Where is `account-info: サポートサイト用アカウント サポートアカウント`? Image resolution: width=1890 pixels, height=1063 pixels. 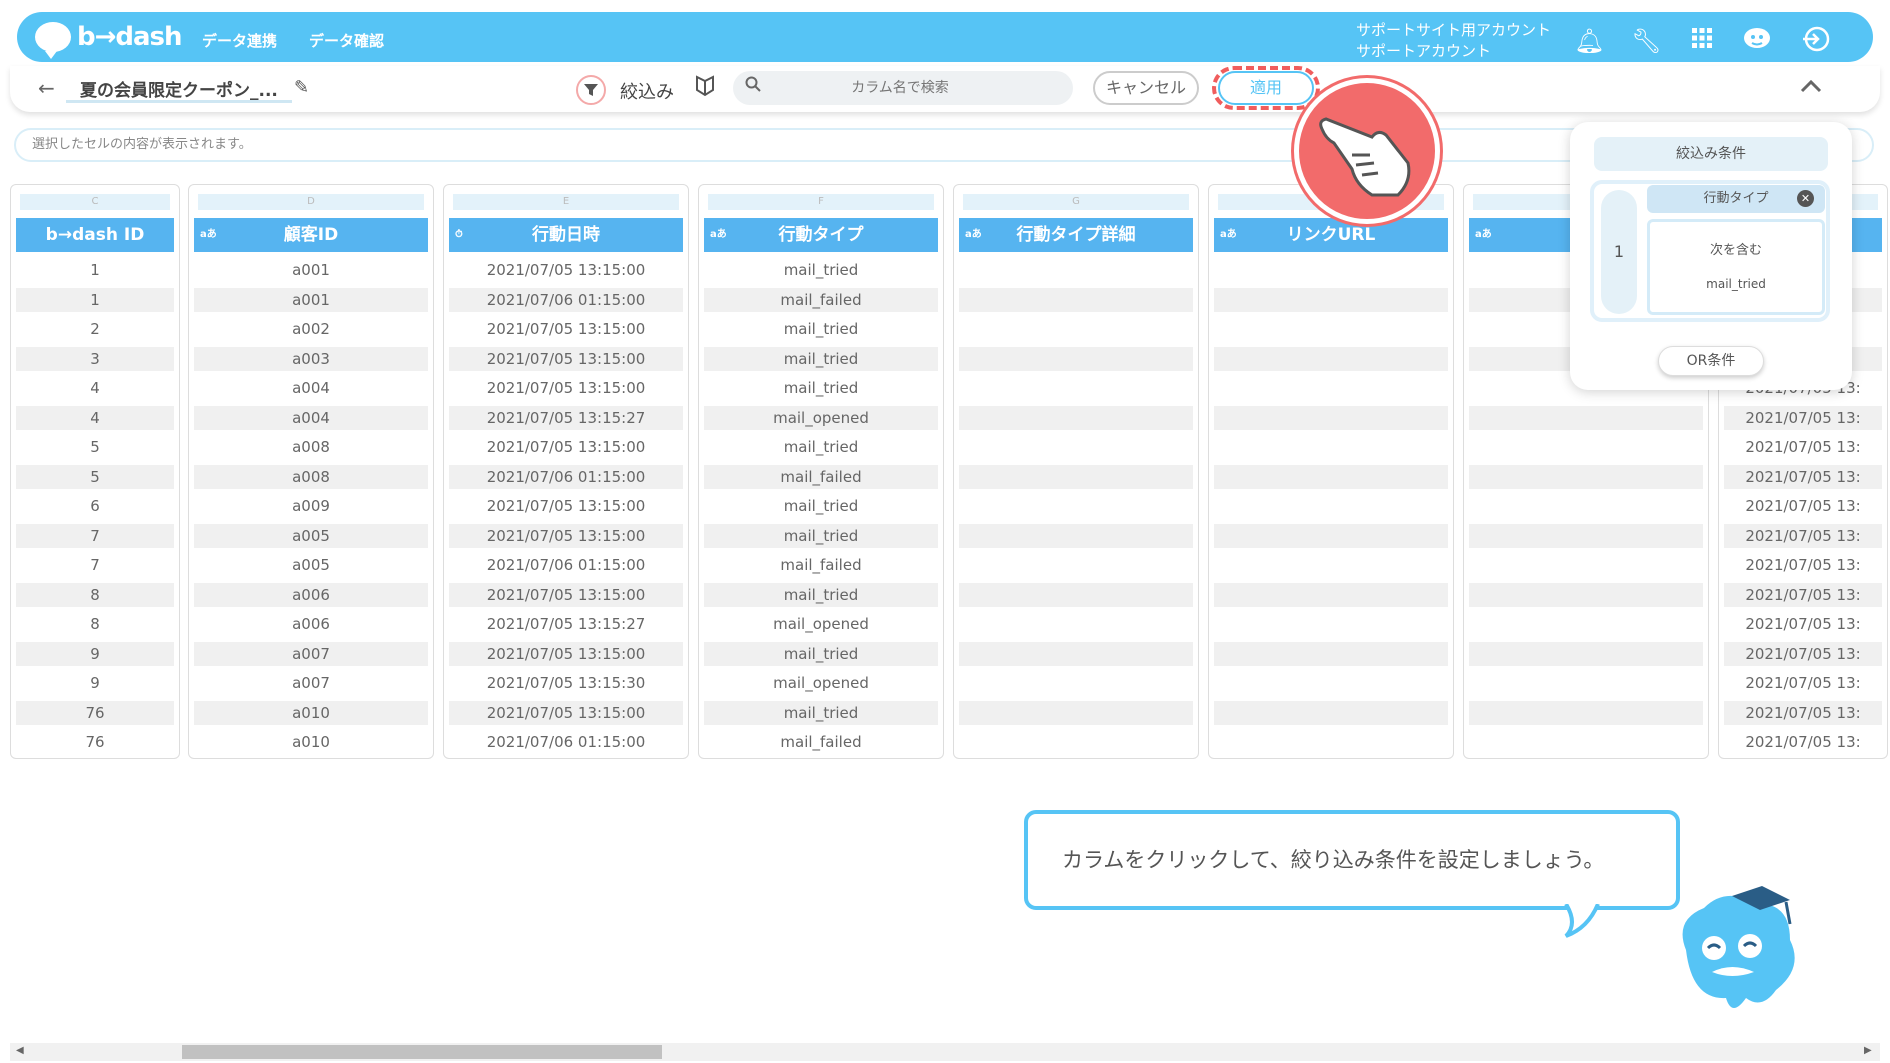
account-info: サポートサイト用アカウント サポートアカウント is located at coordinates (1453, 41).